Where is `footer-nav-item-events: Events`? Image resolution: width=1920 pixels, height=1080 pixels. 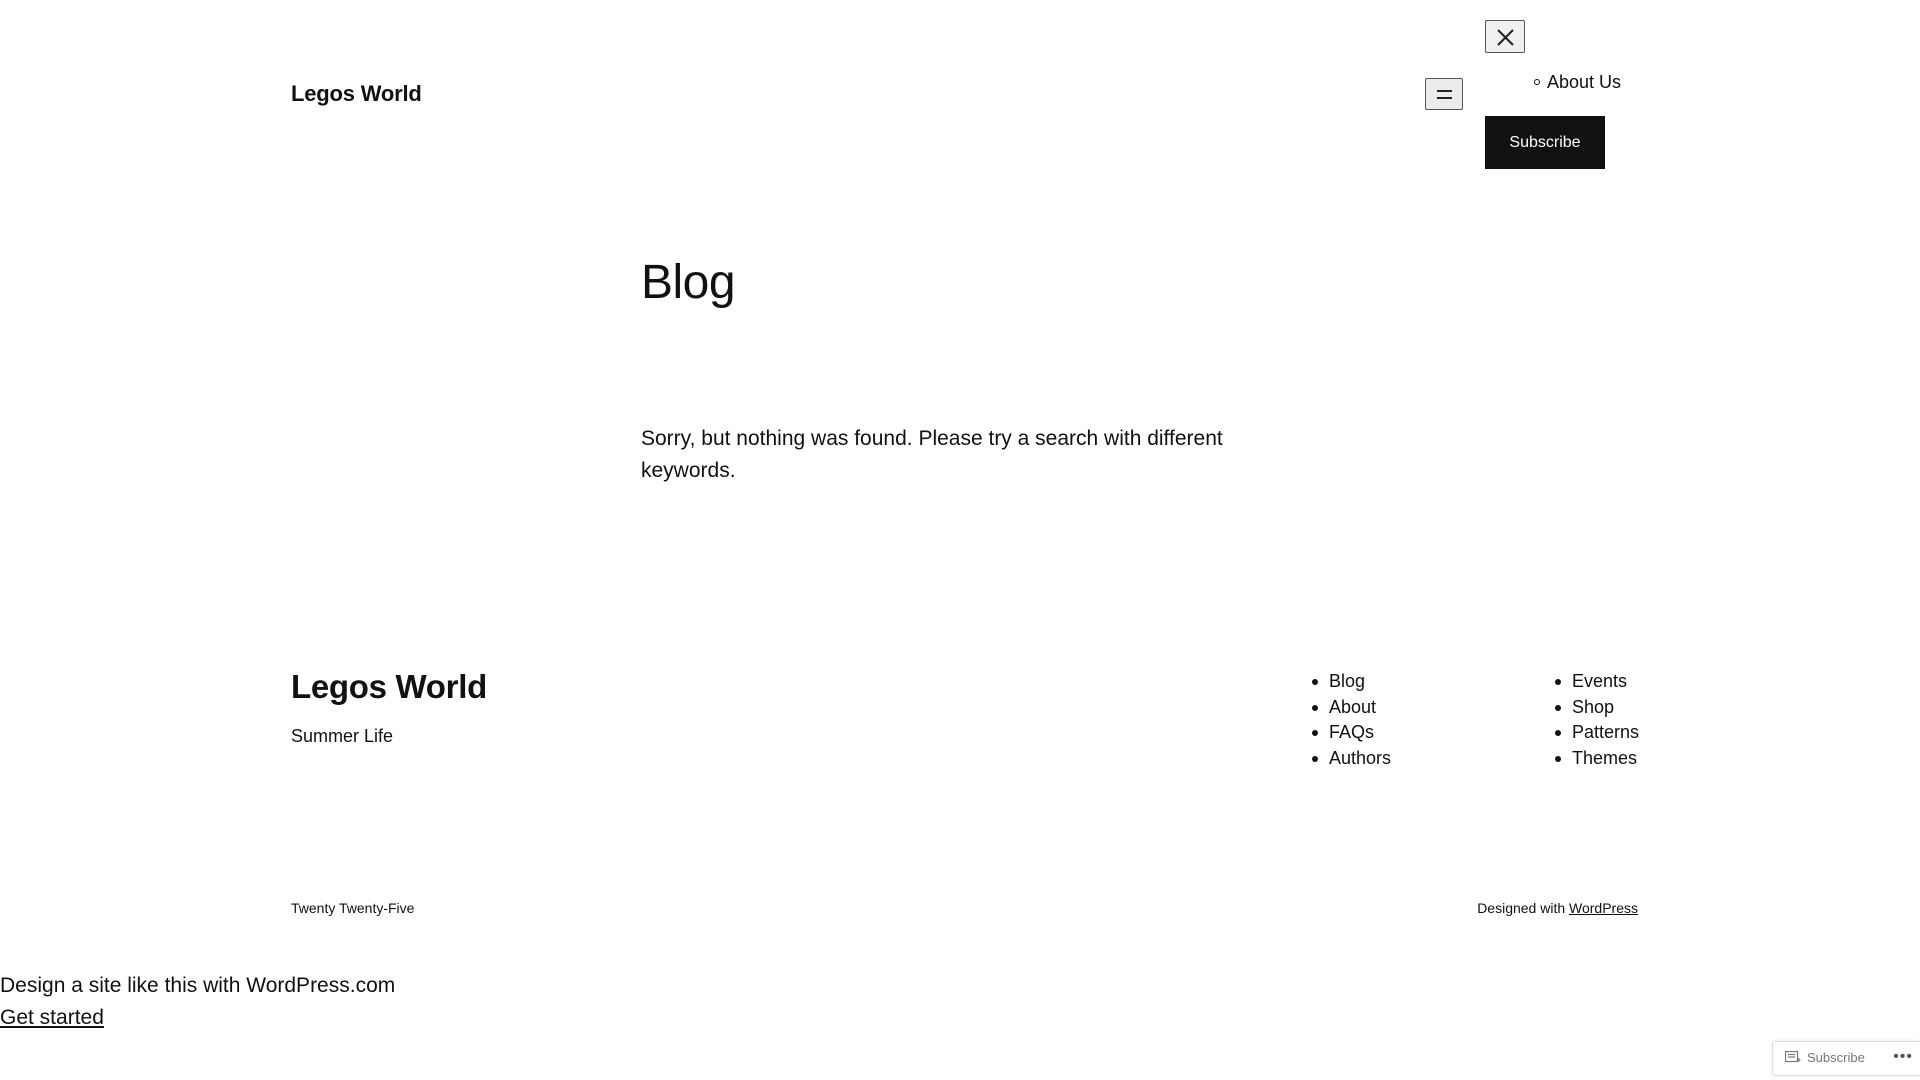 footer-nav-item-events: Events is located at coordinates (1597, 682).